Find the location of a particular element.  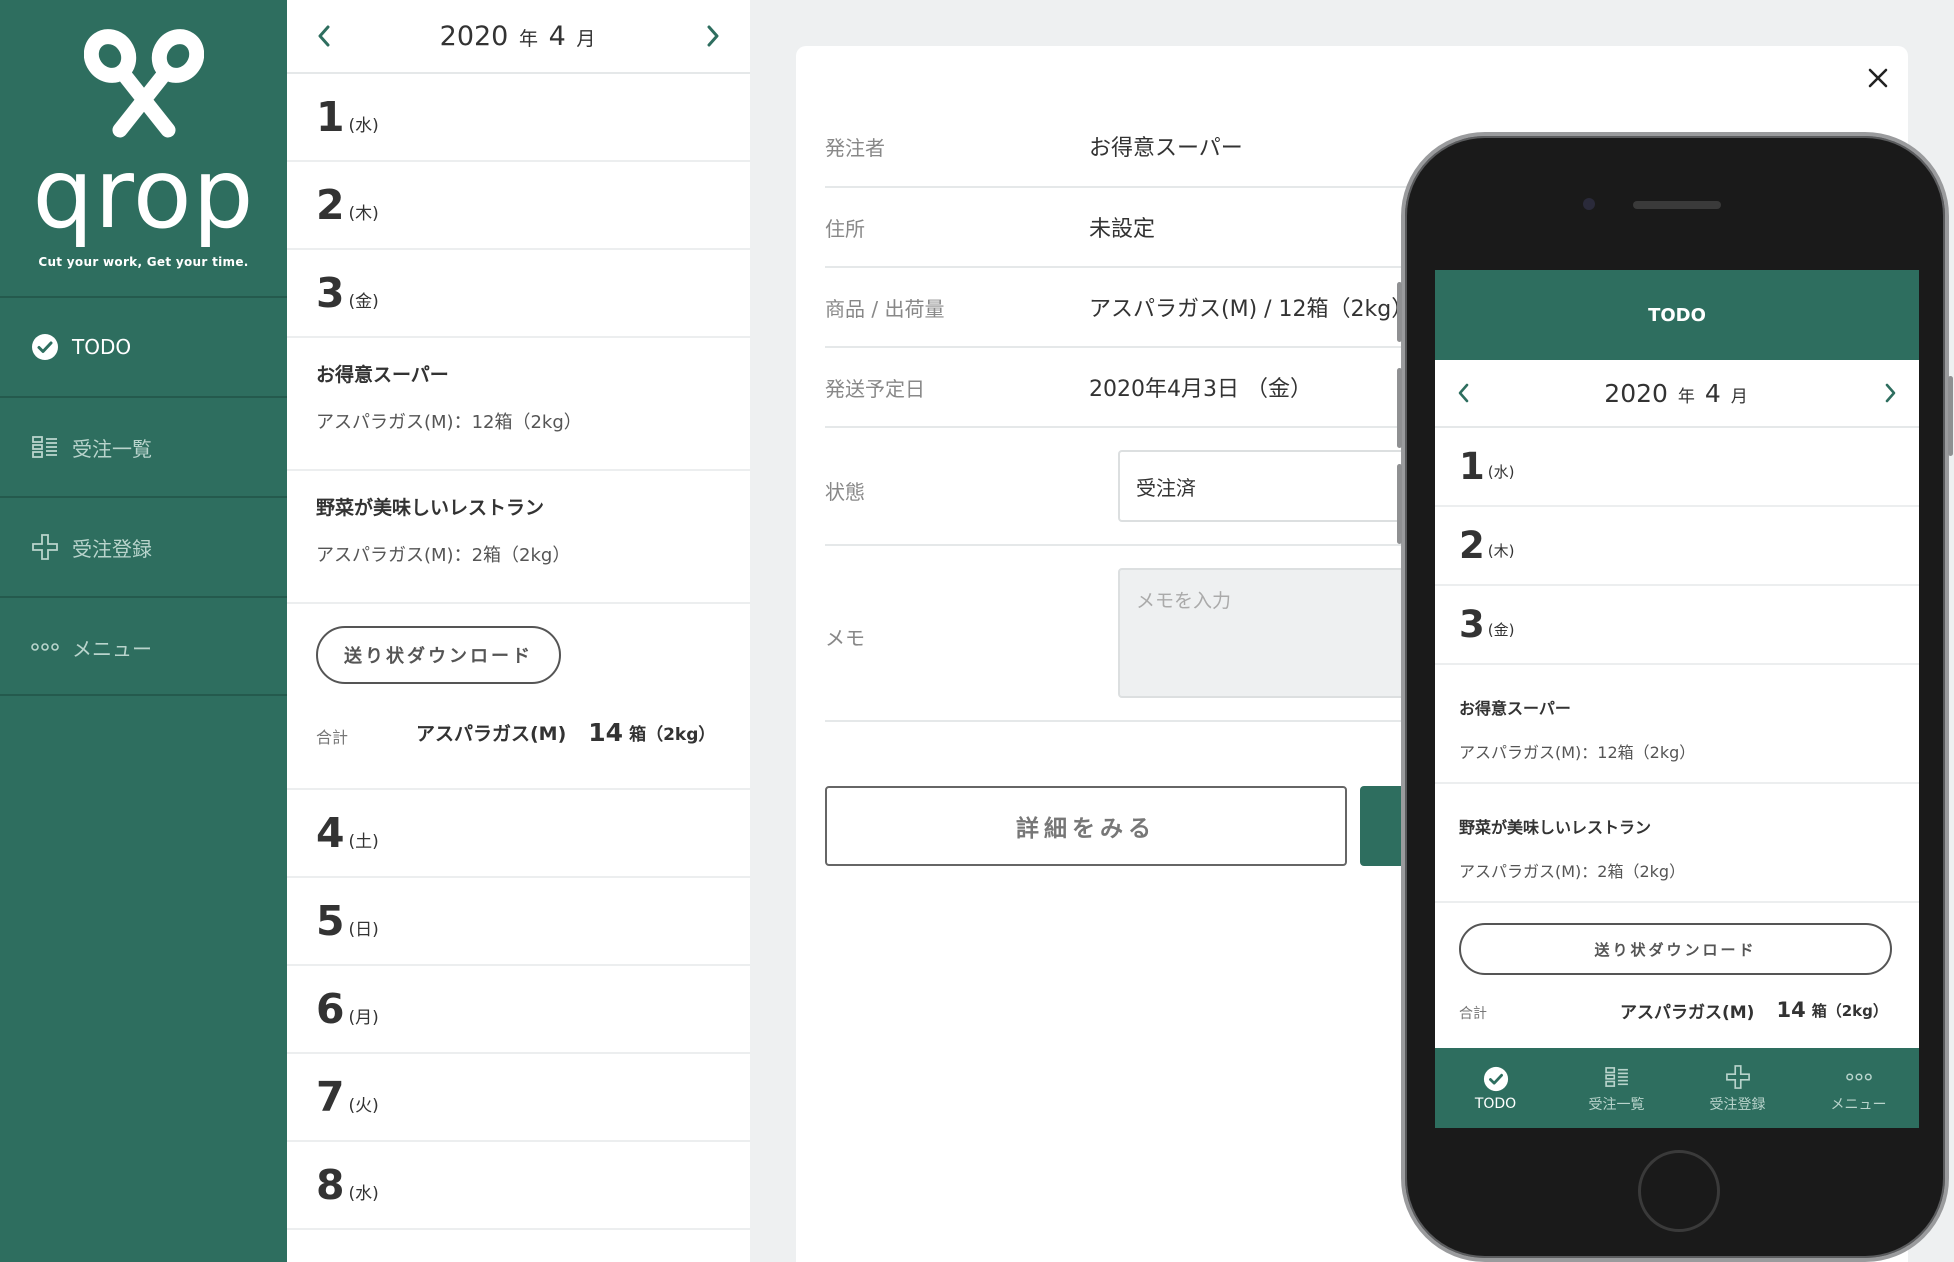

sidebar-item-order-register: 受注登録 is located at coordinates (143, 546).